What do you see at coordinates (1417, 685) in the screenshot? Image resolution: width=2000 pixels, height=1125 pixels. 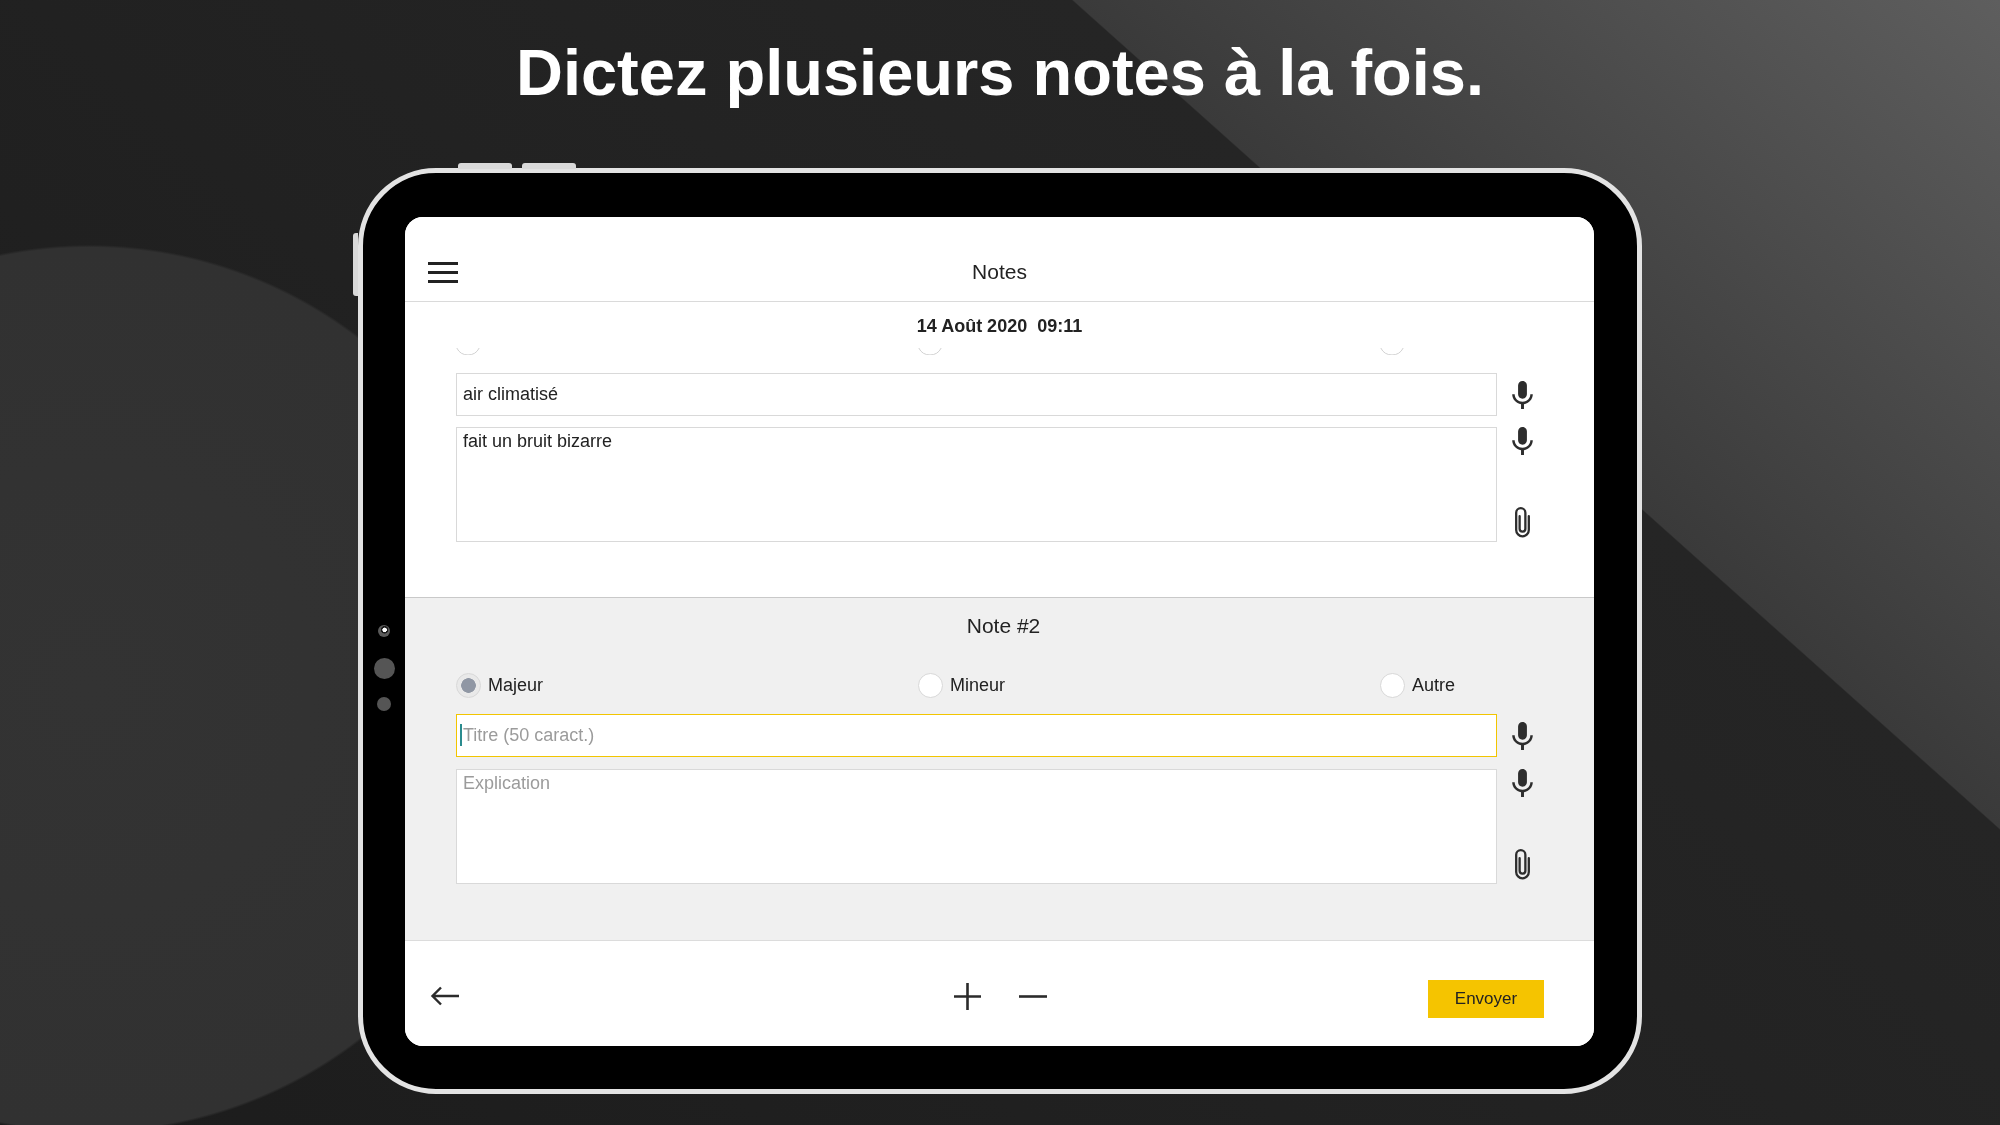 I see `radio-option: Autre` at bounding box center [1417, 685].